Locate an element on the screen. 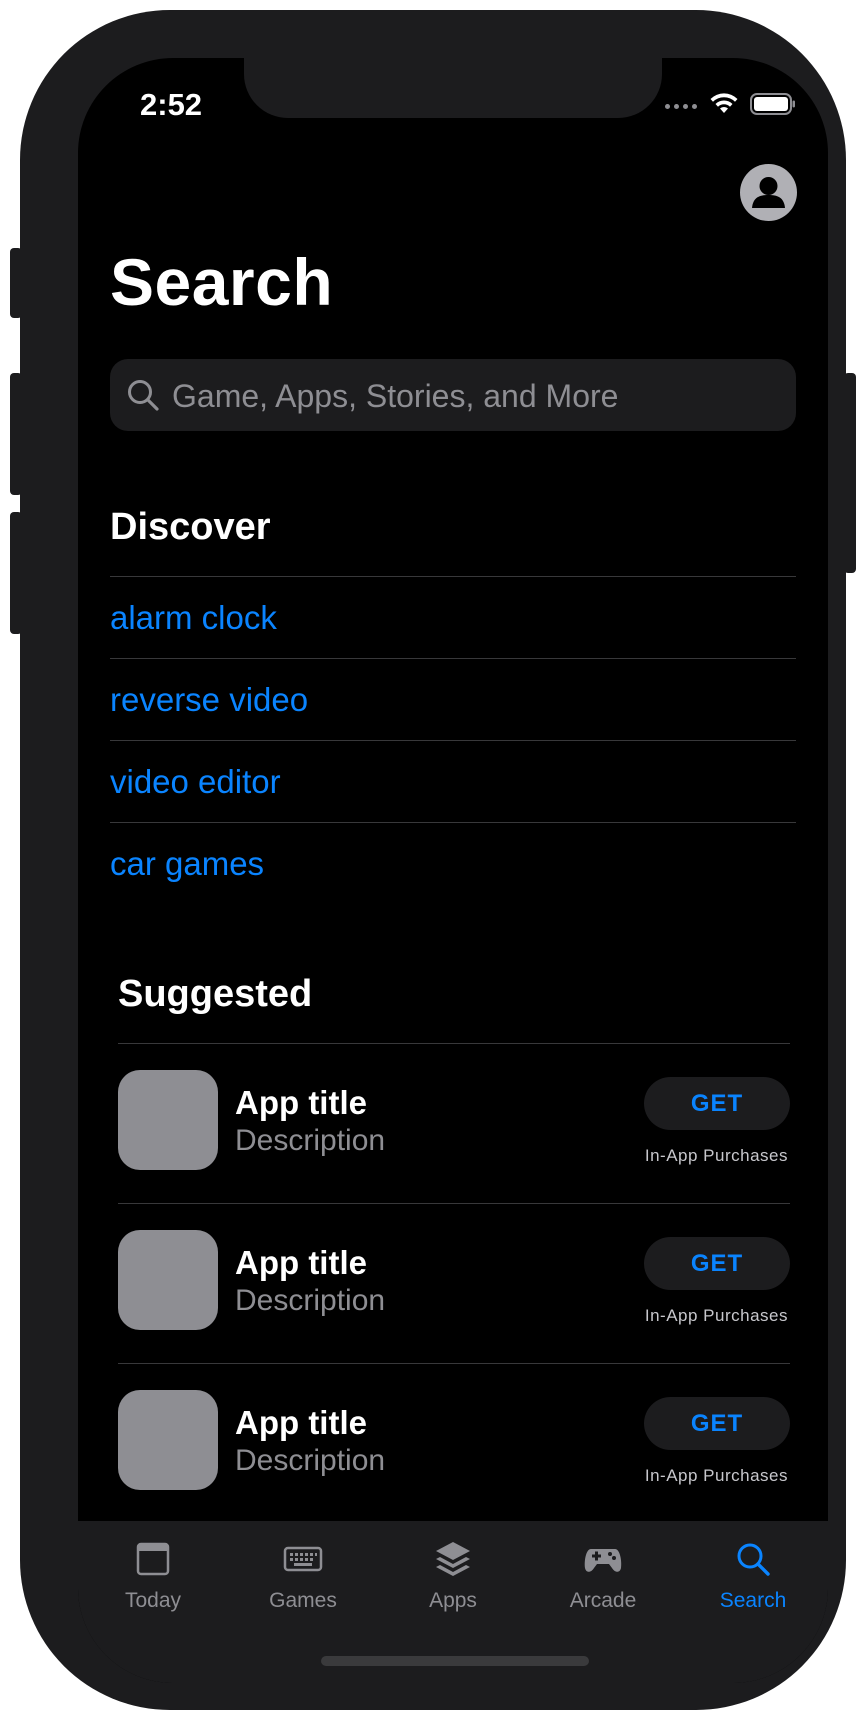  discover-item-video-editor: video editor is located at coordinates (453, 781).